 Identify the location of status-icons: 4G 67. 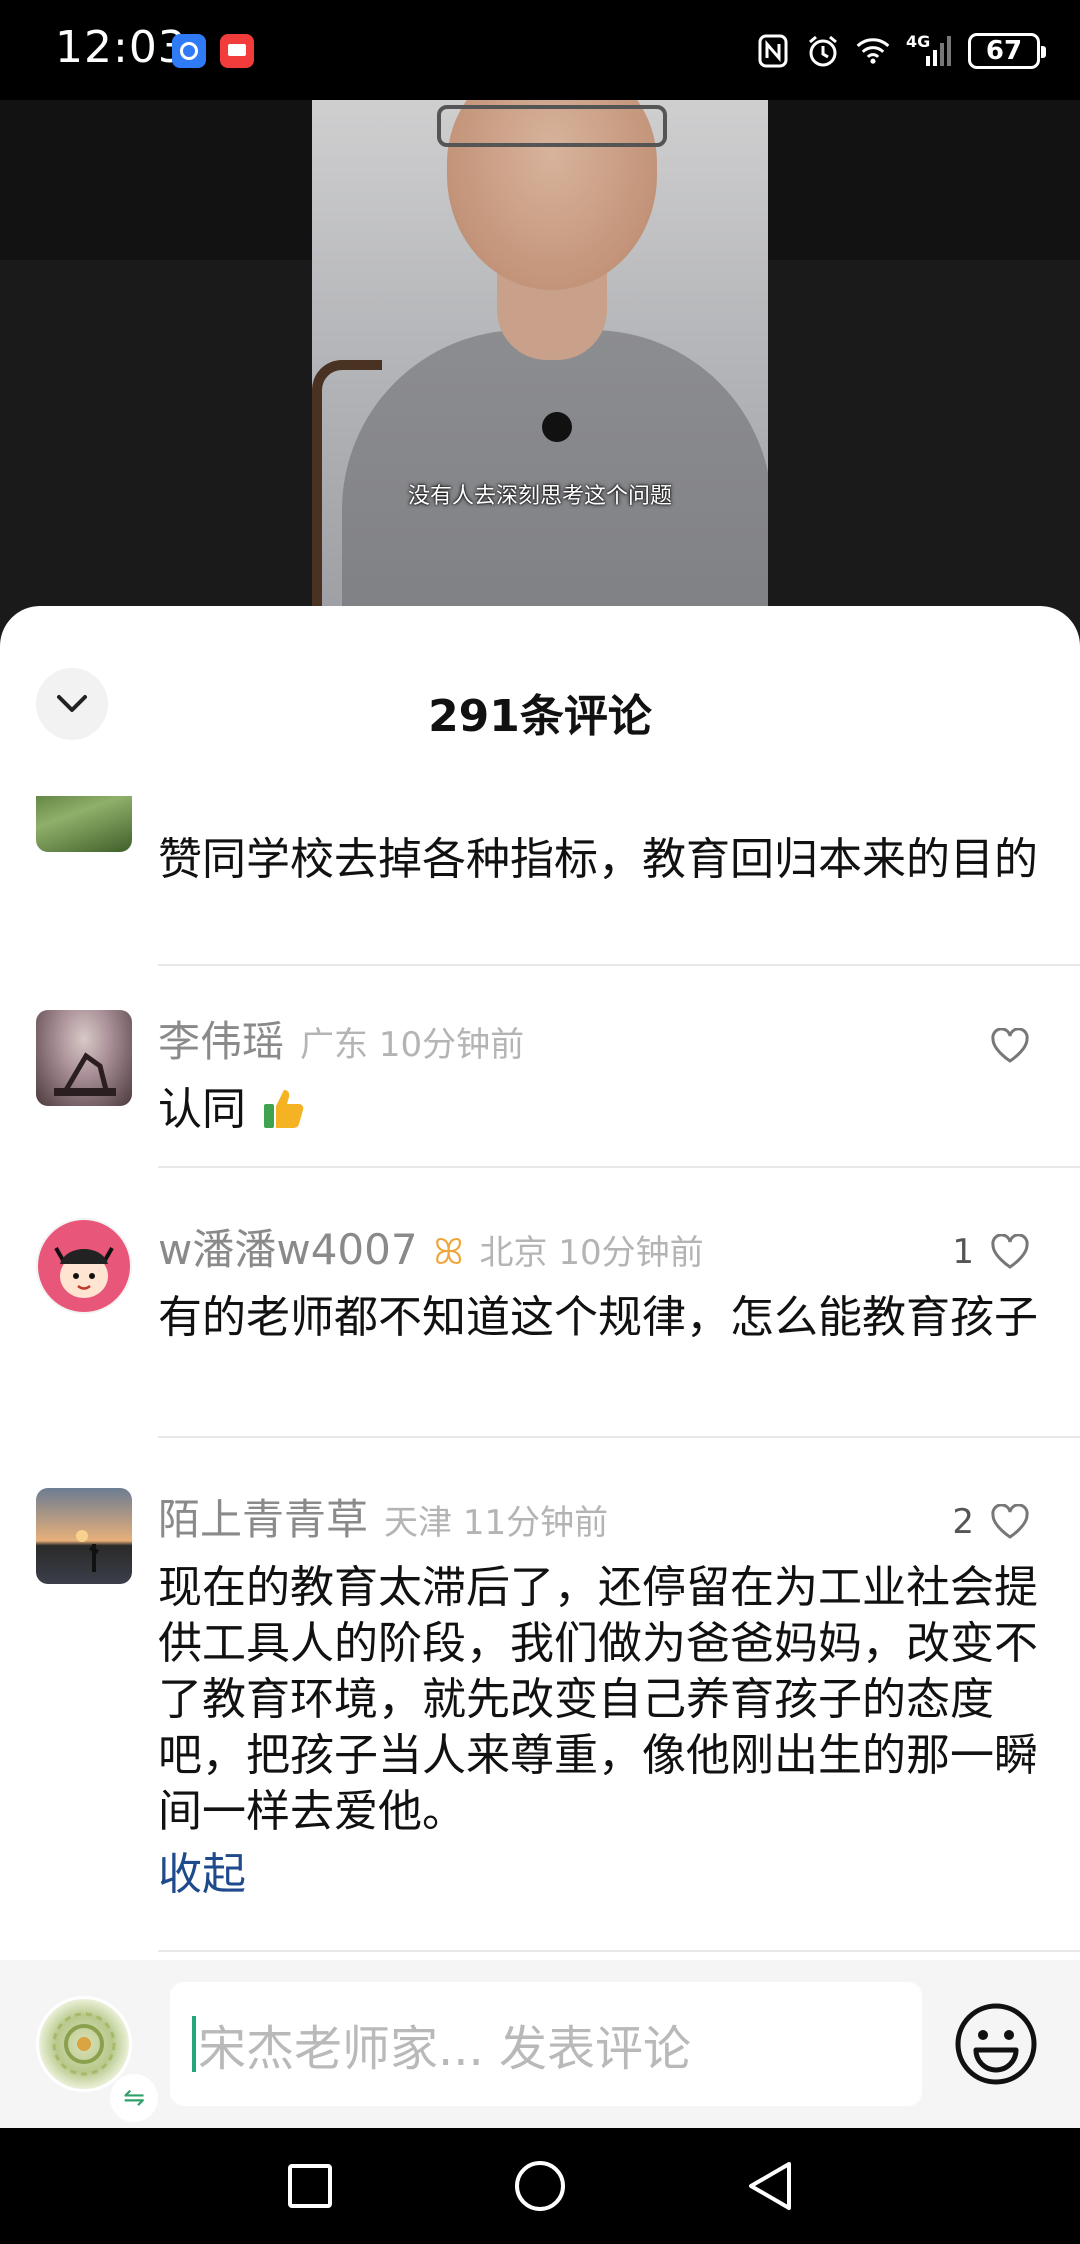
(901, 51).